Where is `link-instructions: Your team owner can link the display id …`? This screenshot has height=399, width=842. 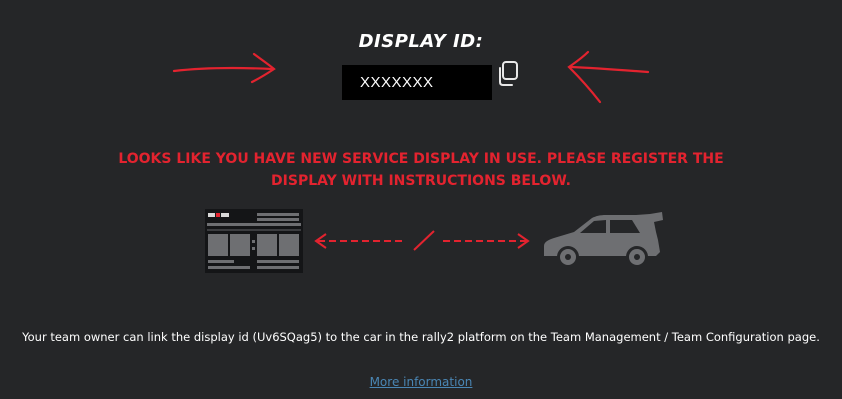 link-instructions: Your team owner can link the display id … is located at coordinates (421, 337).